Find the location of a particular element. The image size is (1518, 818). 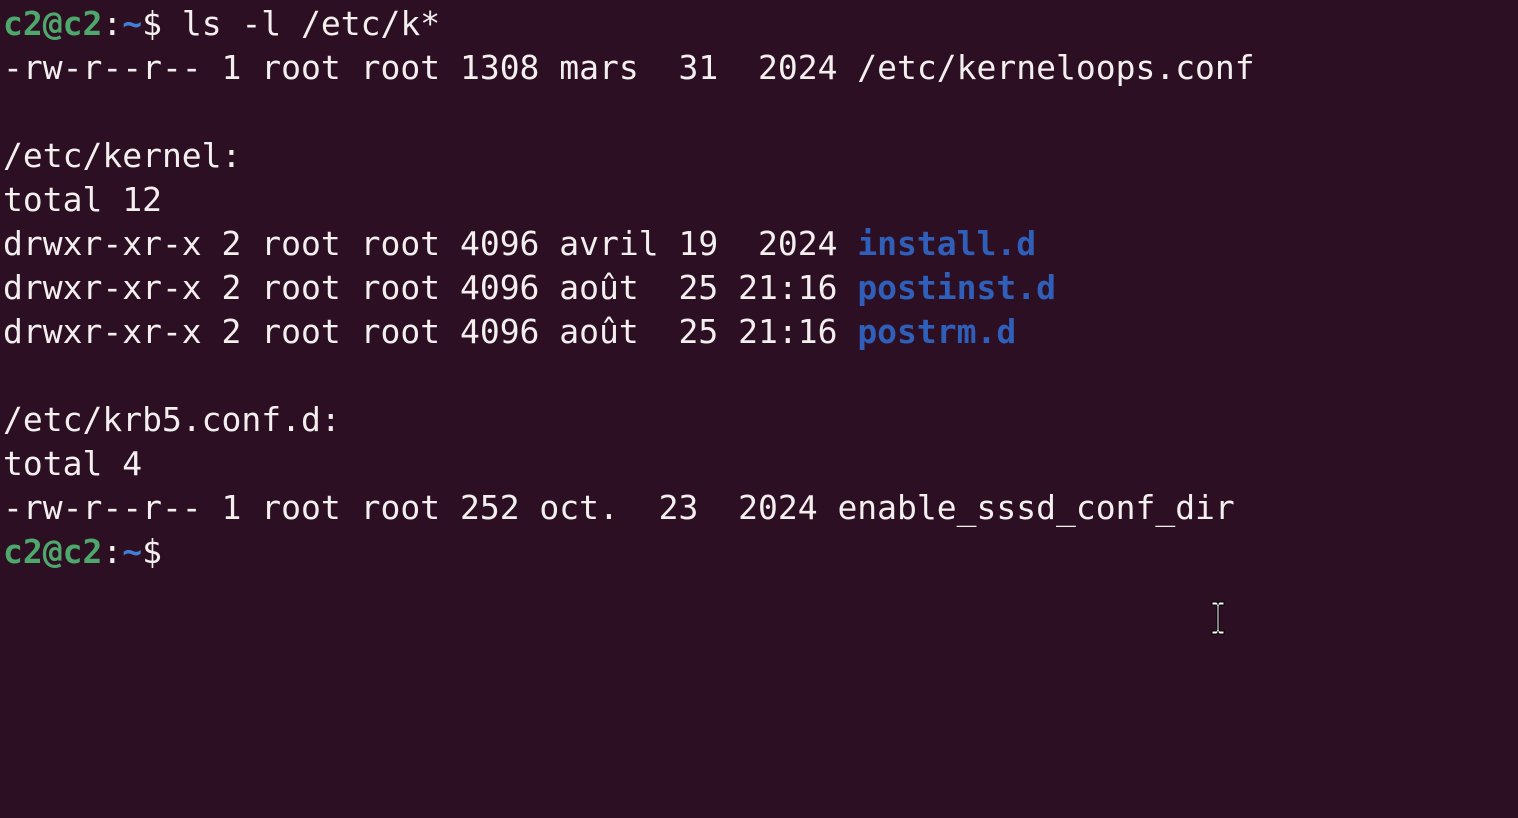

krb5-dir-header: /etc/krb5.conf.d: is located at coordinates (172, 419).